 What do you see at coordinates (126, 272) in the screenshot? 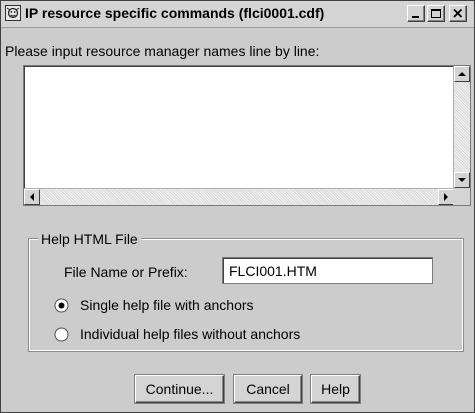
I see `file-name-label: File Name or Prefix:` at bounding box center [126, 272].